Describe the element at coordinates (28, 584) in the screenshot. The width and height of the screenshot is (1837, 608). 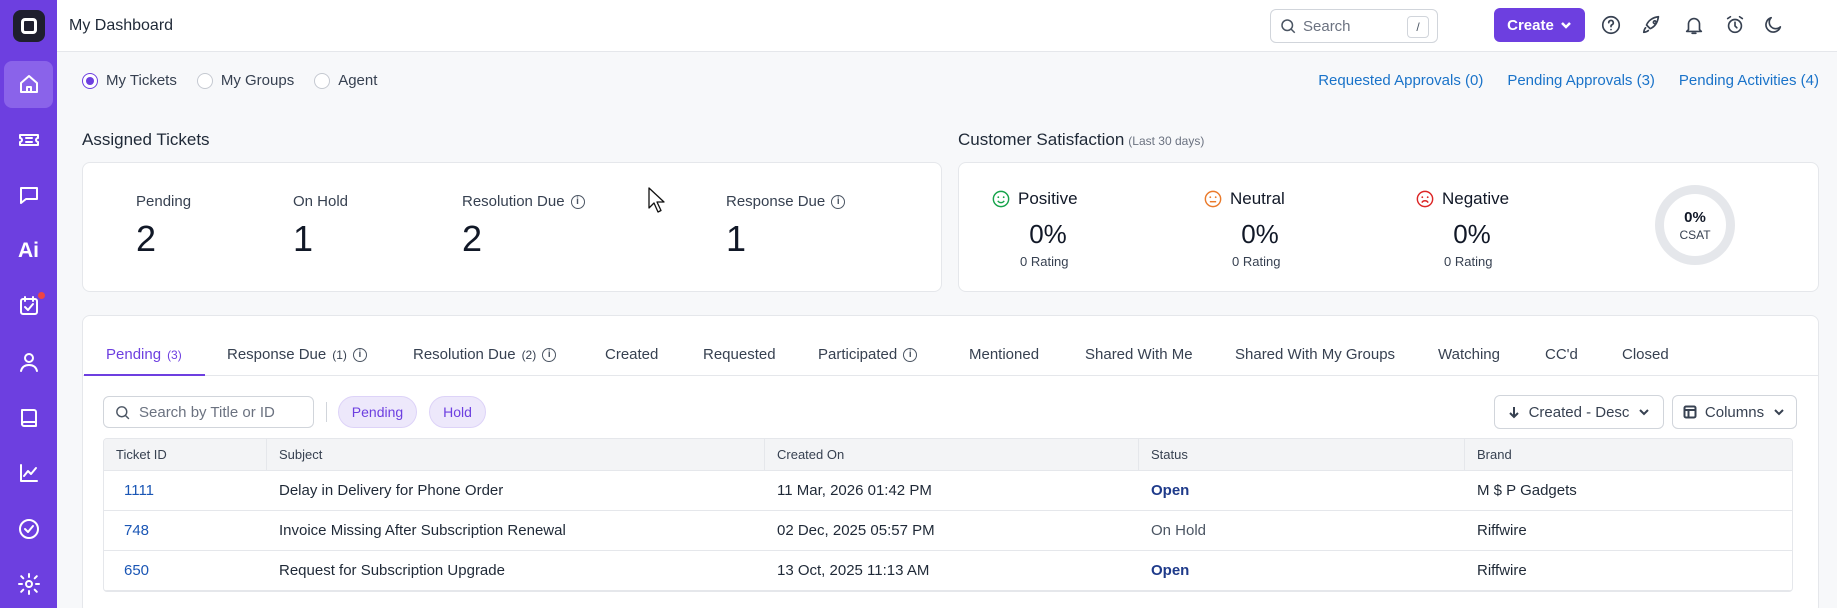
I see `gear-icon` at that location.